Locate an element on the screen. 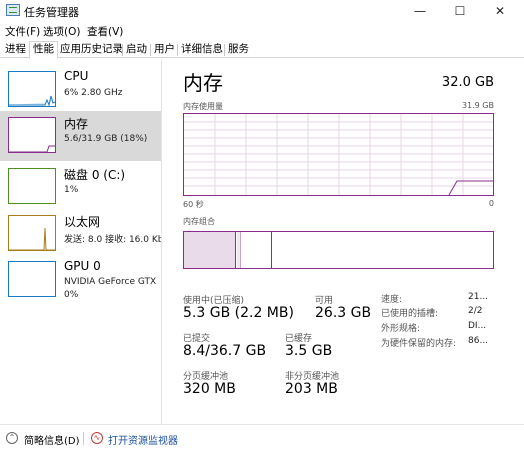 The height and width of the screenshot is (451, 524). sidebar-item-memory: 内存 5.6/31.9 GB (18%) is located at coordinates (80, 136).